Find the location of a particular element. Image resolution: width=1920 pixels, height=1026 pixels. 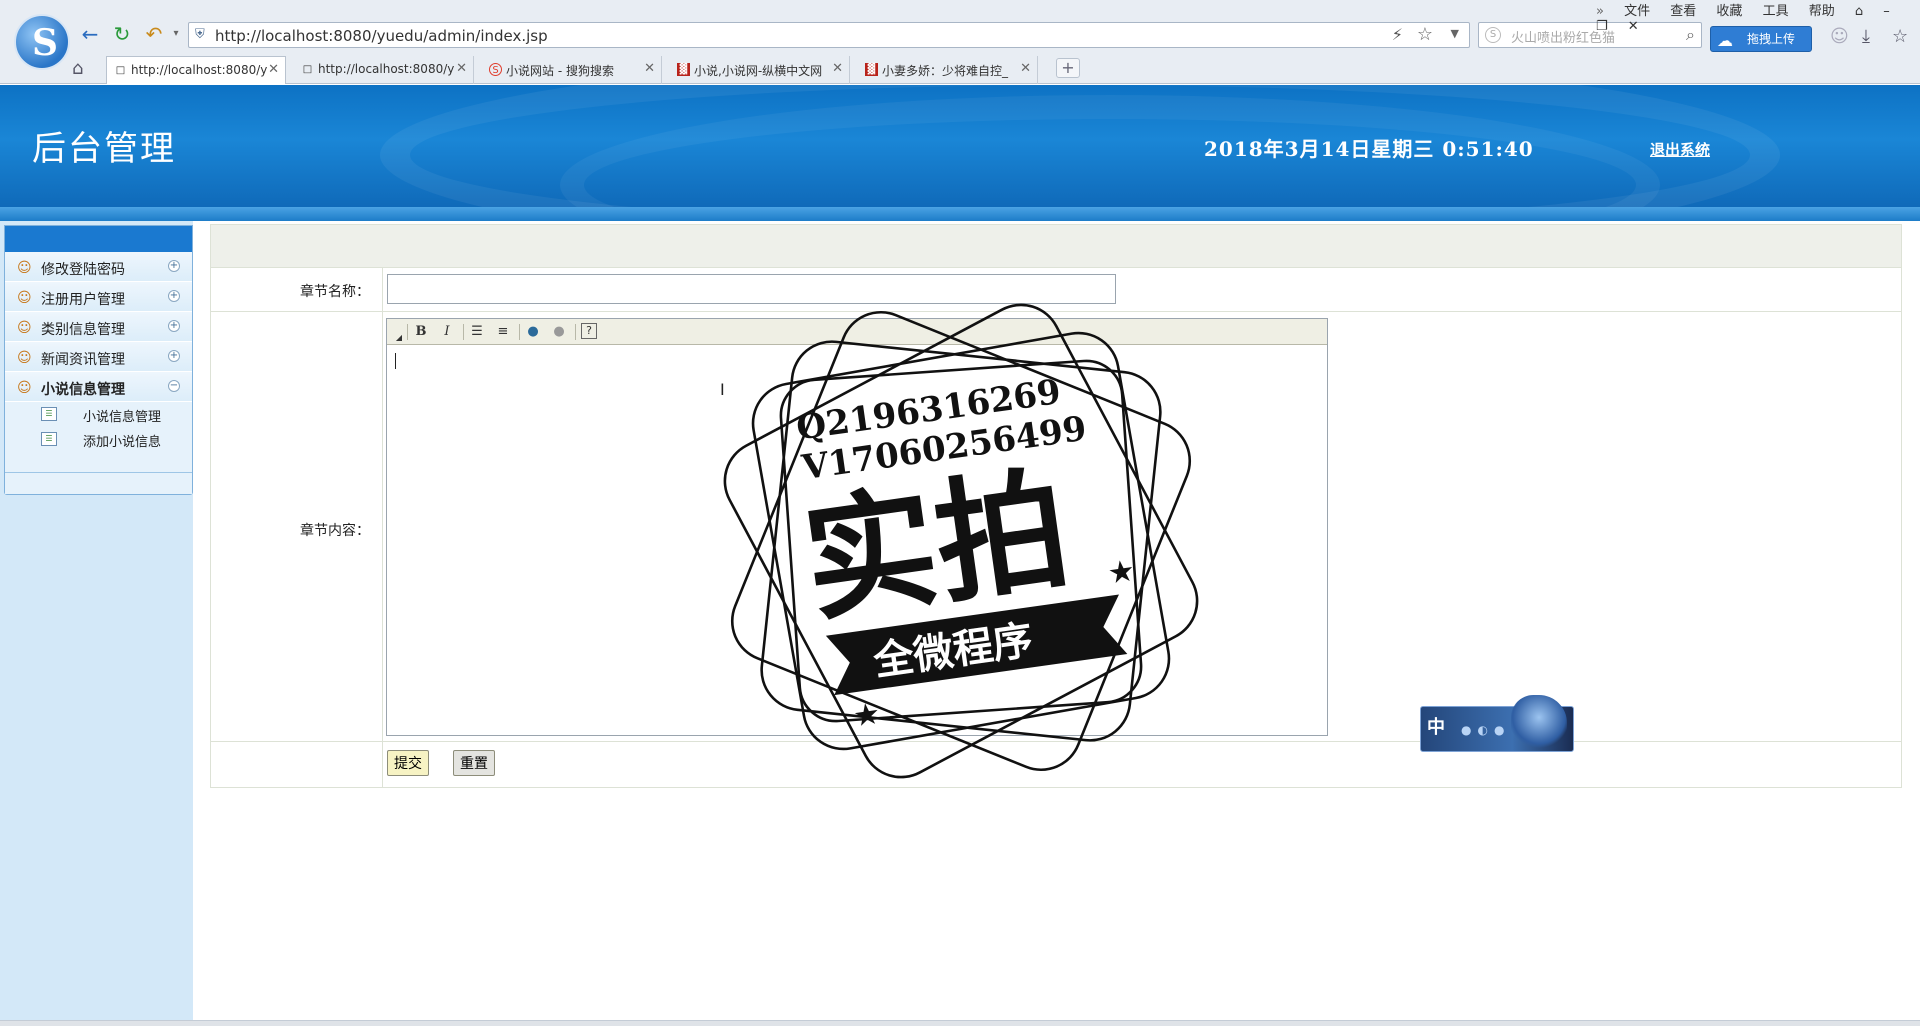

bold-icon: B is located at coordinates (421, 332).